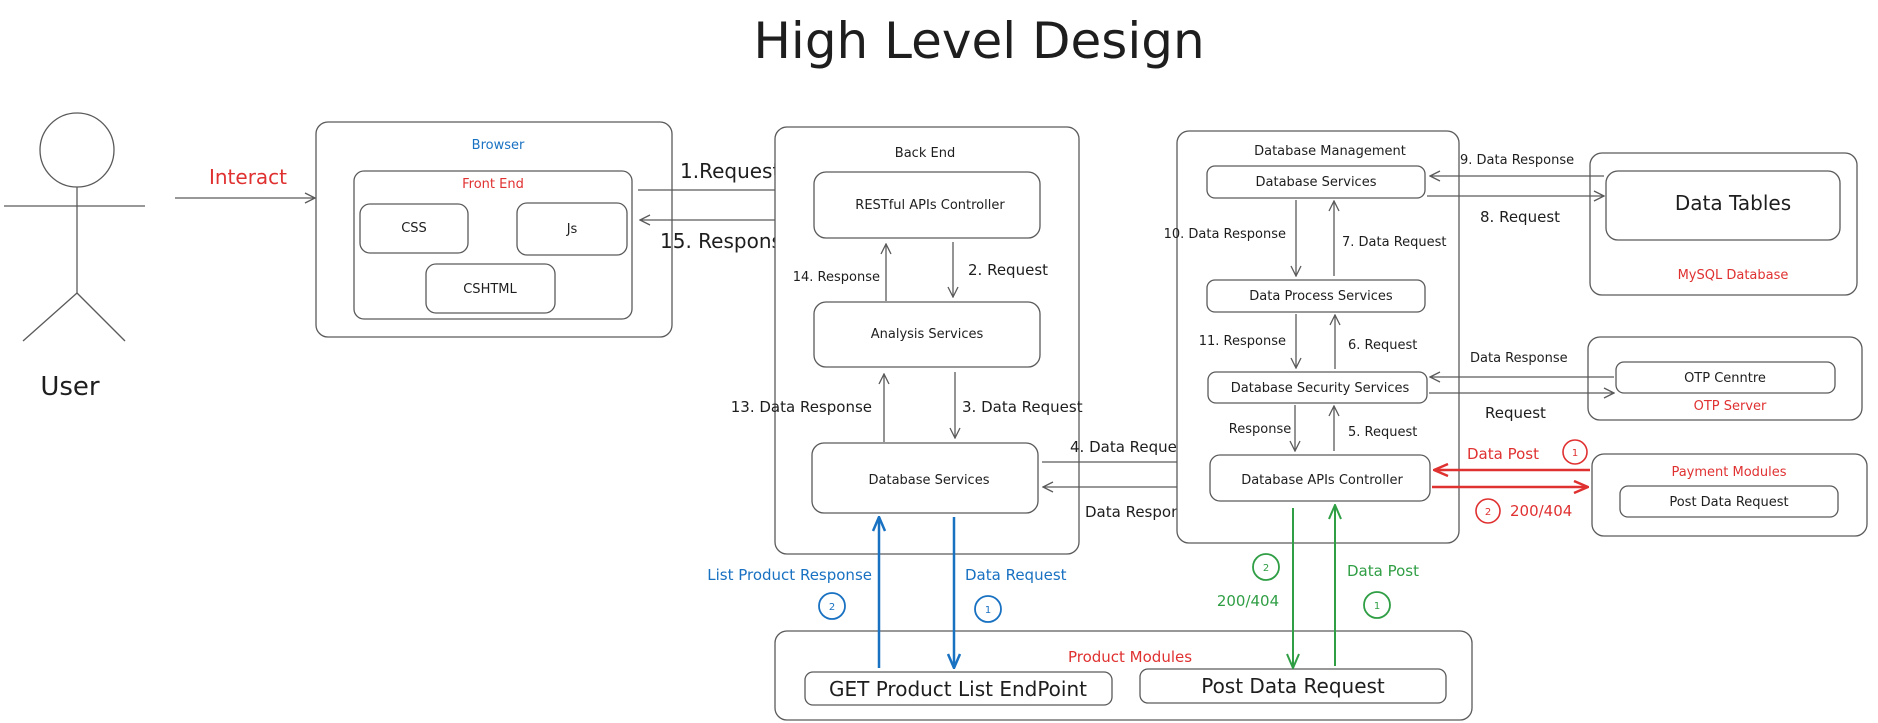 The height and width of the screenshot is (723, 1878). I want to click on dbm-database-services-label: Database Services, so click(1316, 182).